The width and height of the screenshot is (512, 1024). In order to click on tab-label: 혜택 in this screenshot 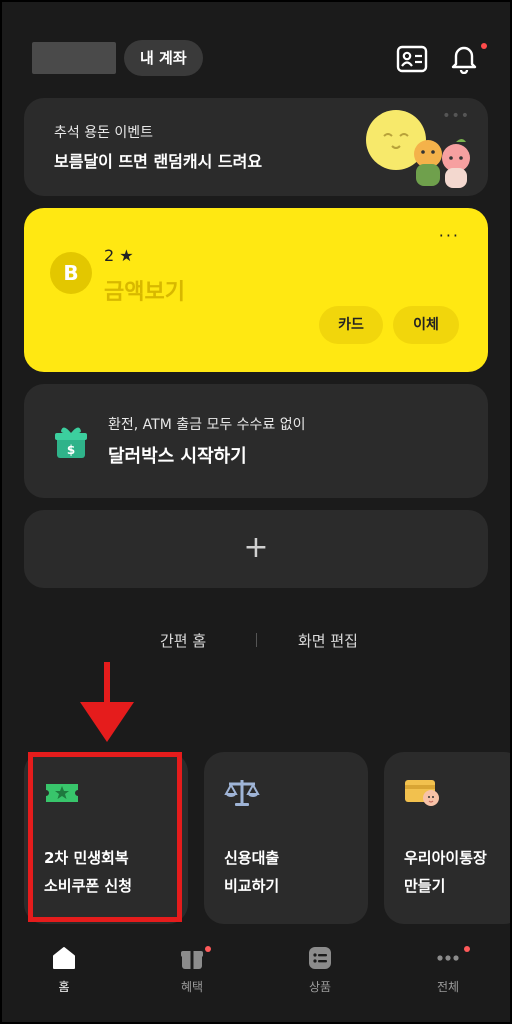, I will do `click(192, 987)`.